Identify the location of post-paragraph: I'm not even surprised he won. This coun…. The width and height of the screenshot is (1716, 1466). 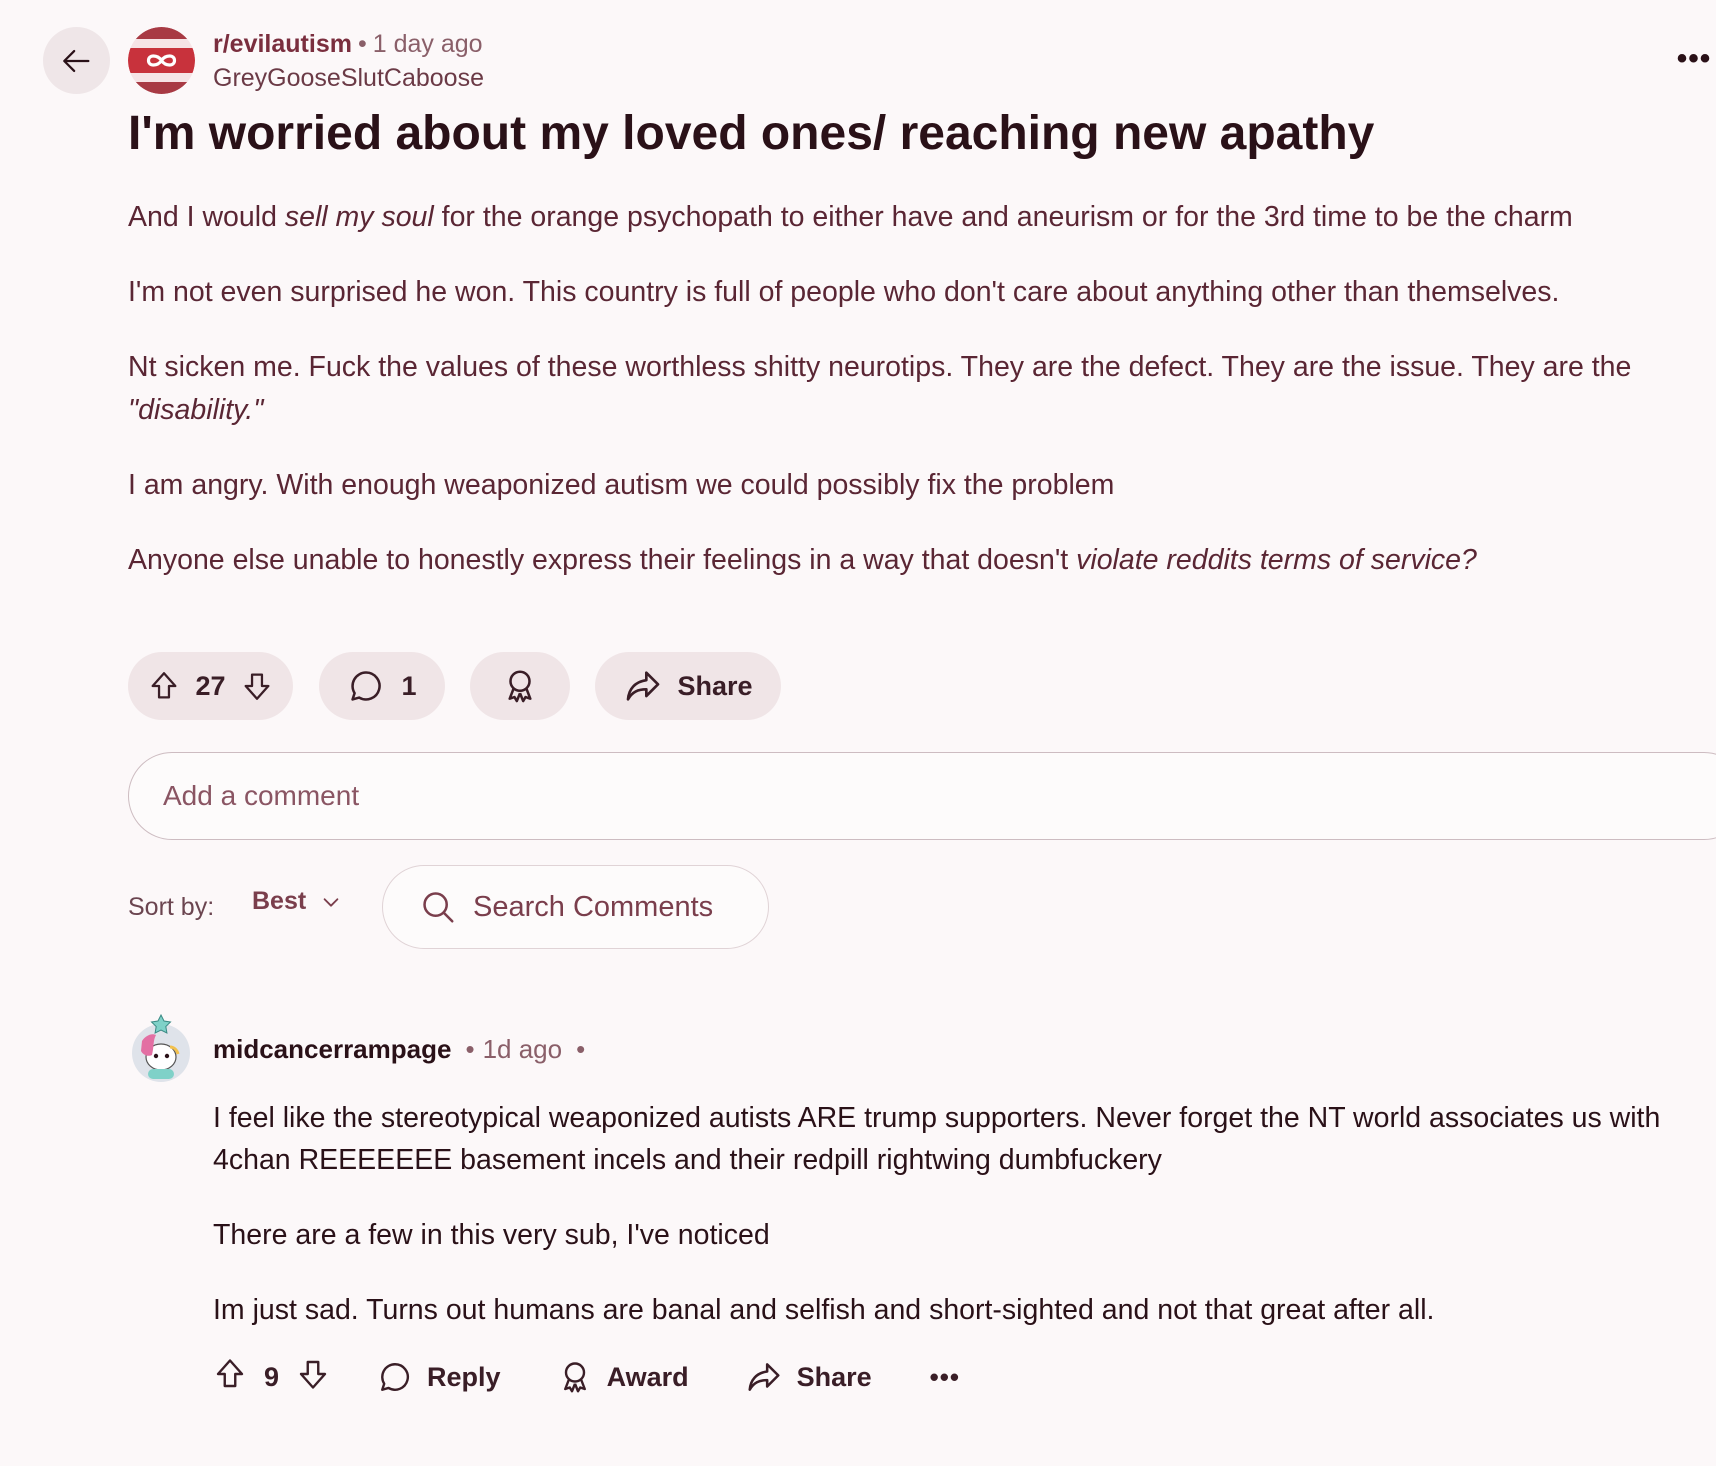
(844, 292).